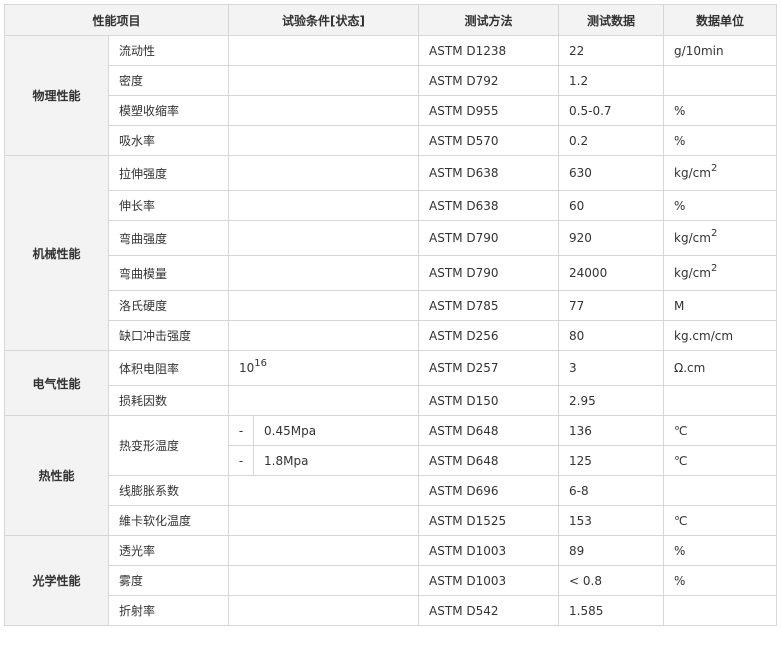  Describe the element at coordinates (168, 400) in the screenshot. I see `property-name: 损耗因数` at that location.